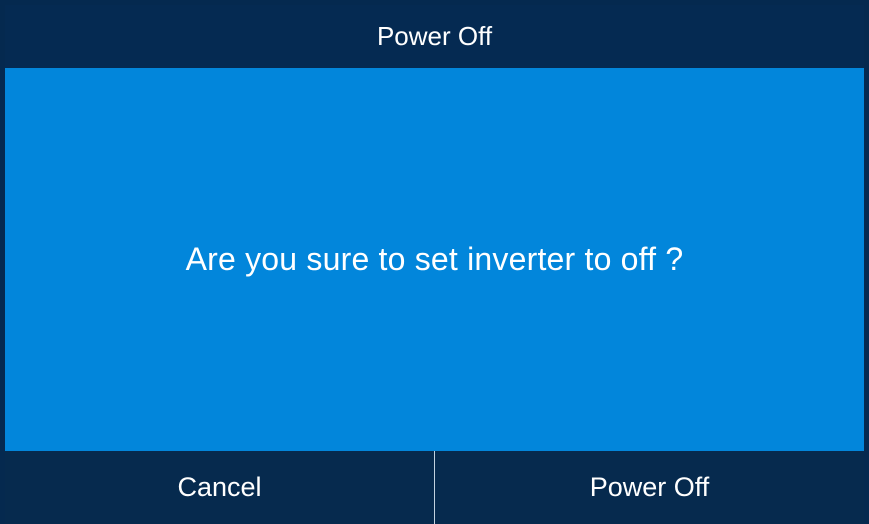  I want to click on cancel-button: Cancel, so click(219, 487).